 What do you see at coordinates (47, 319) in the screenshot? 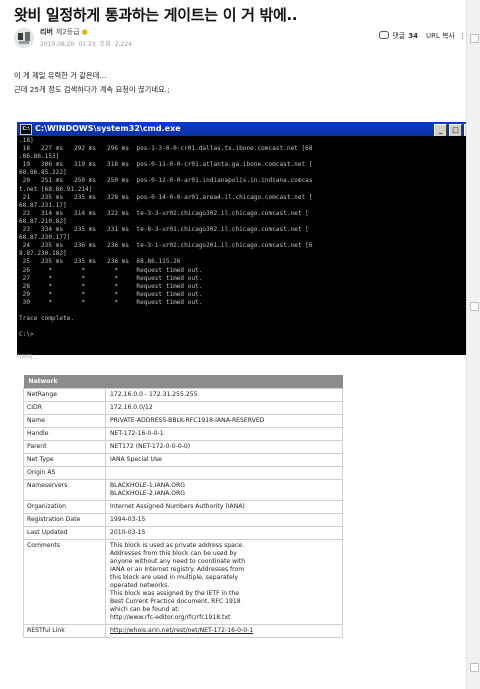
I see `cmd-line: Trace complete.` at bounding box center [47, 319].